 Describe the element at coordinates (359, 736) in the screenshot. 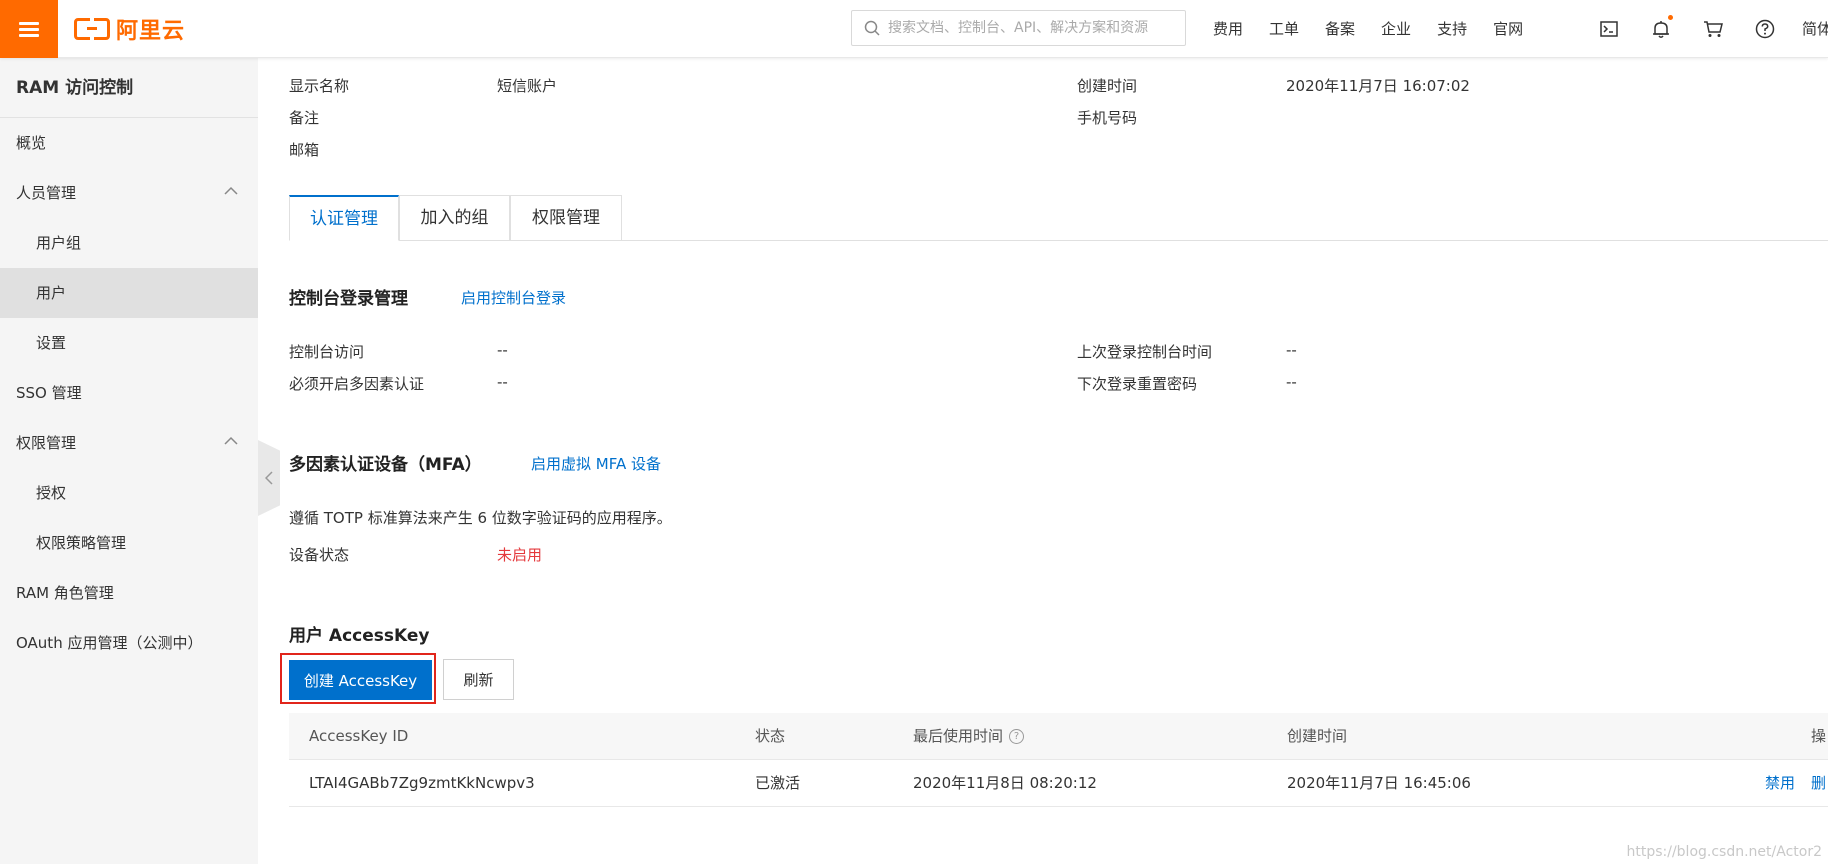

I see `column-header-id: AccessKey ID` at that location.